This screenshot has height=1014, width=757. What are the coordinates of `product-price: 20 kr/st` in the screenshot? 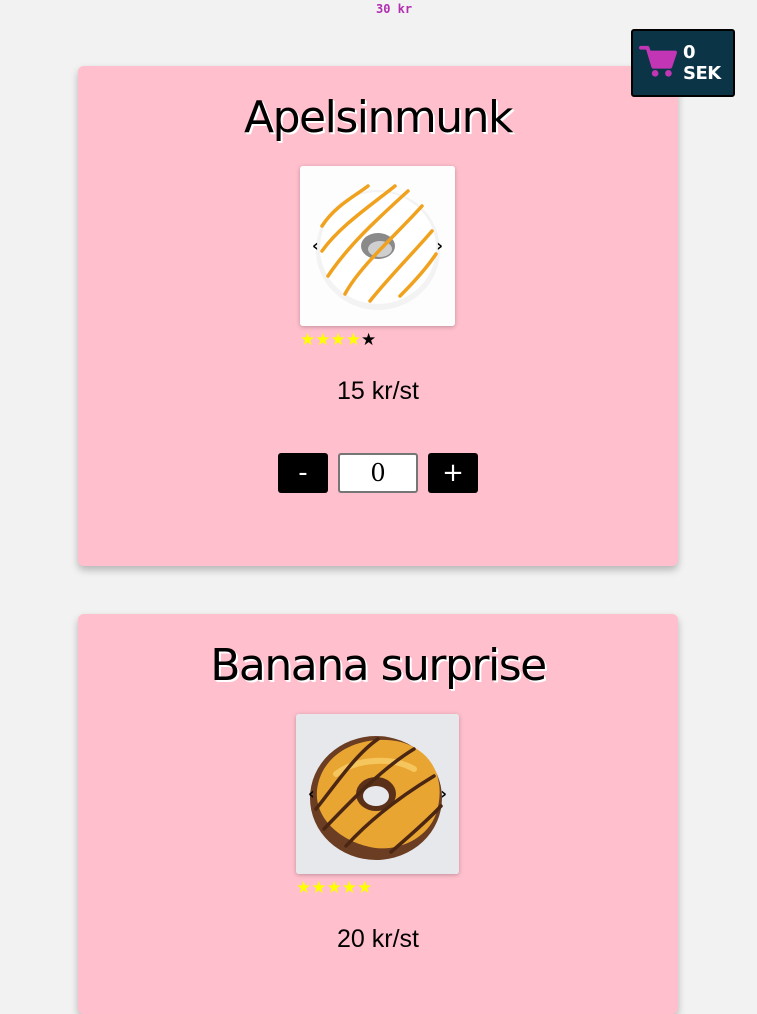 It's located at (378, 939).